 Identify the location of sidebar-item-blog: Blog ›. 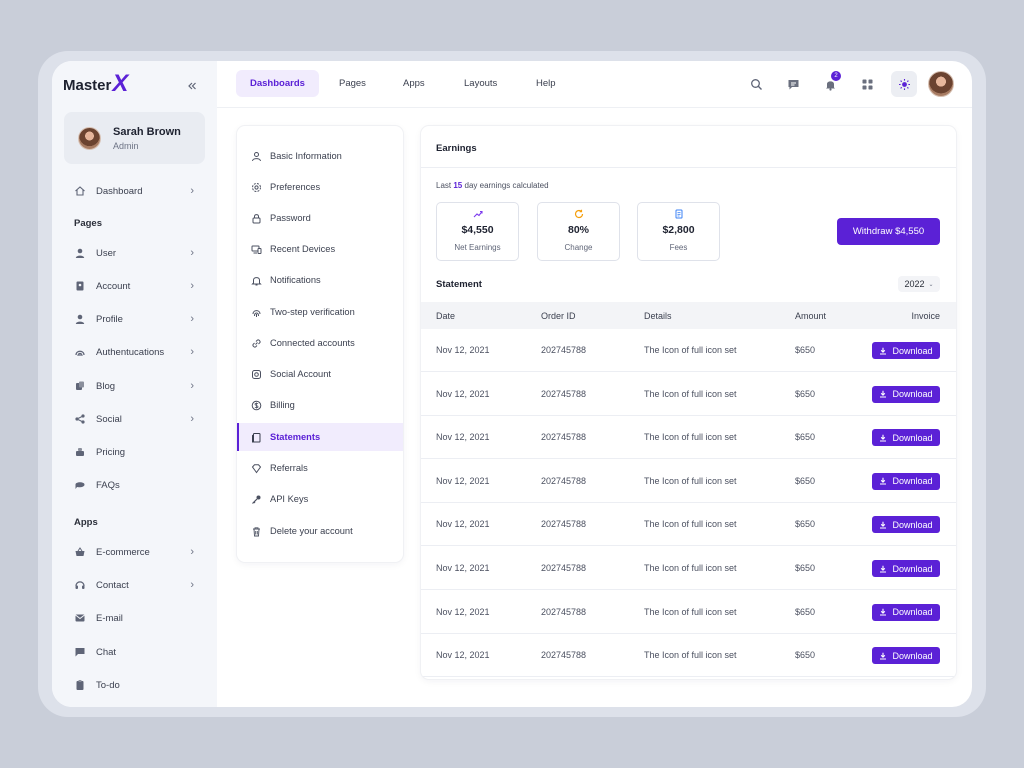
(134, 386).